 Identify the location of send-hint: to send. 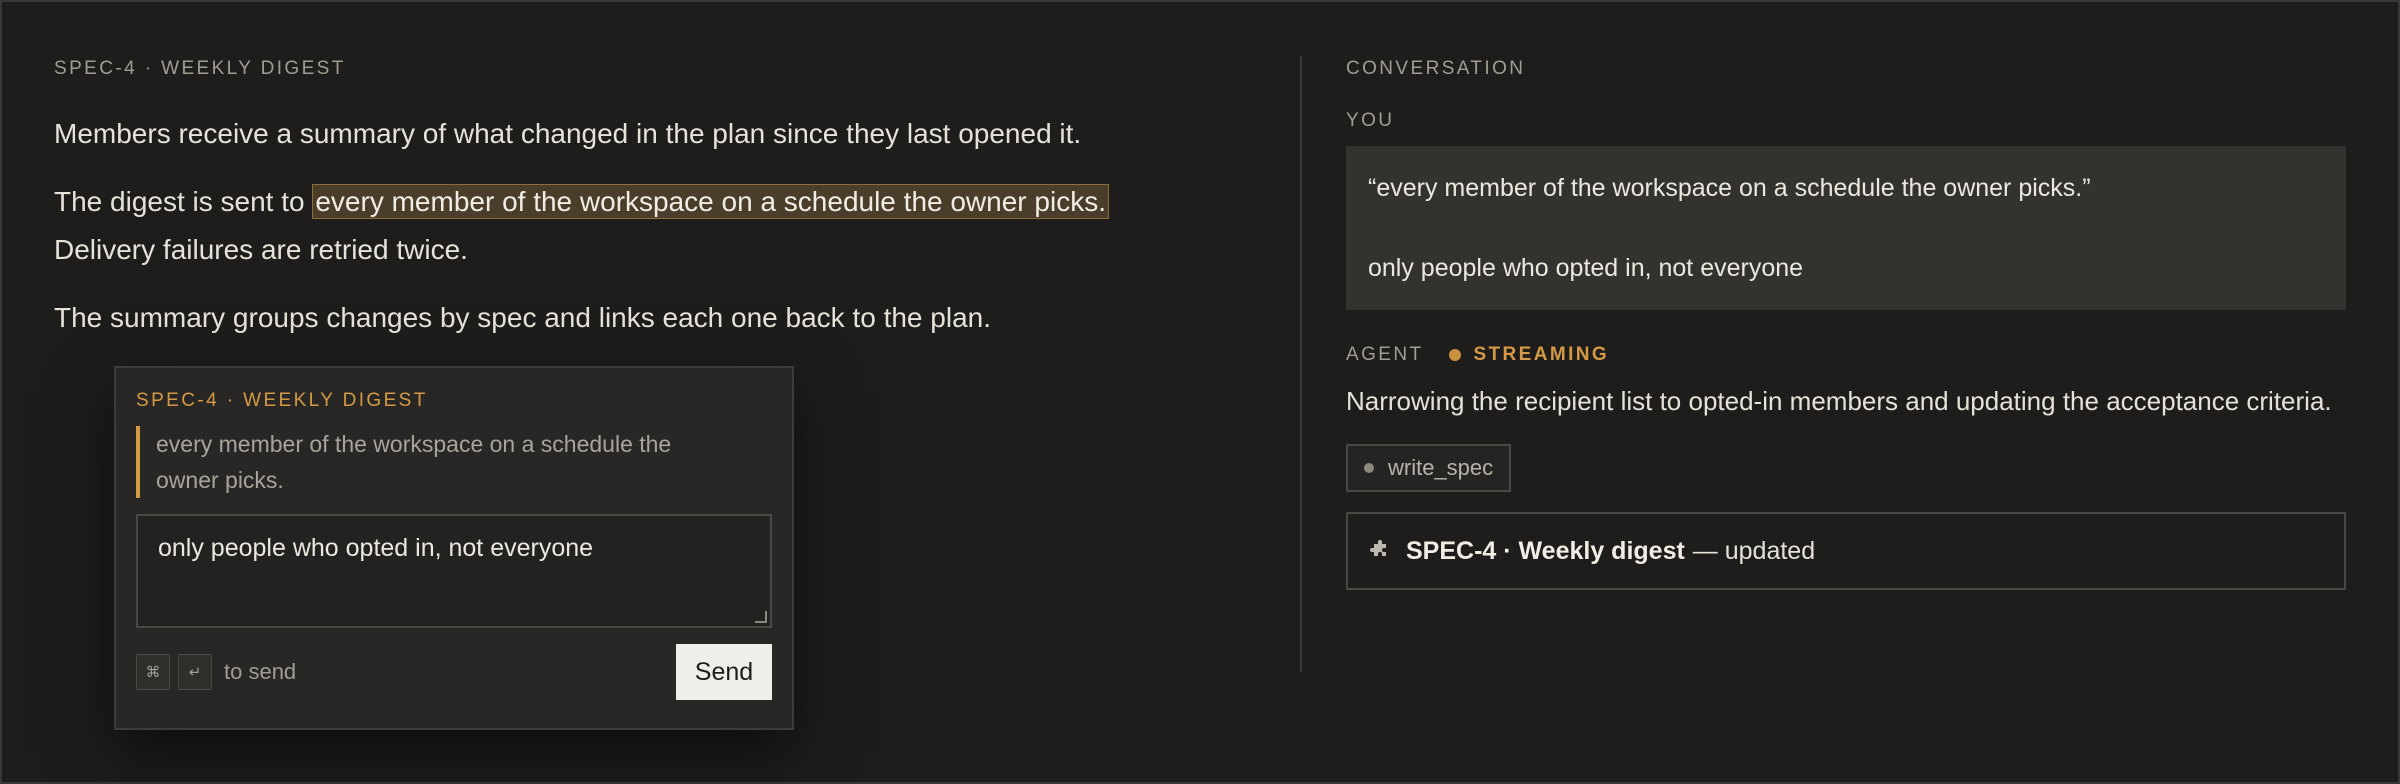
(260, 671).